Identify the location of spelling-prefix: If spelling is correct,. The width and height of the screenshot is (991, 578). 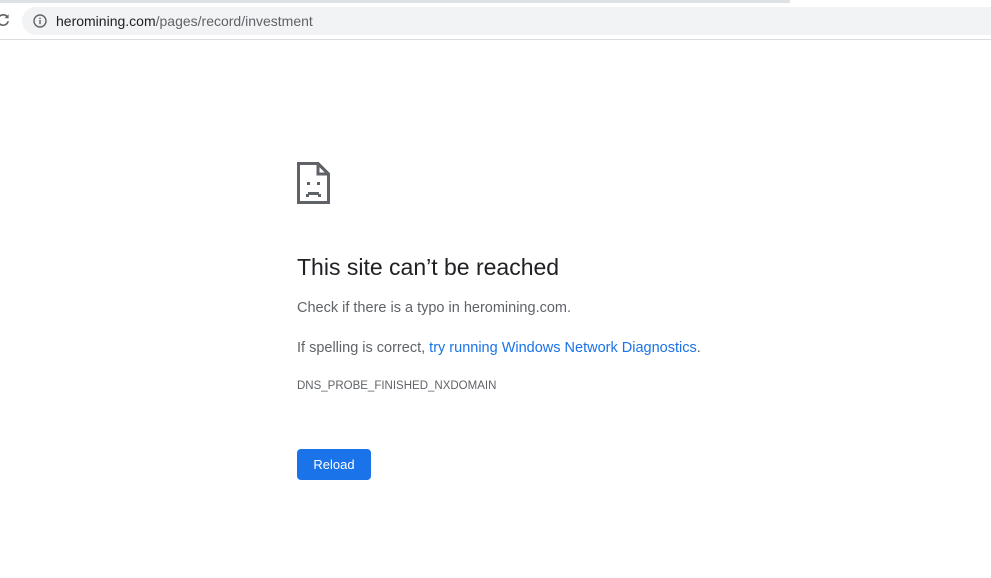
(363, 348).